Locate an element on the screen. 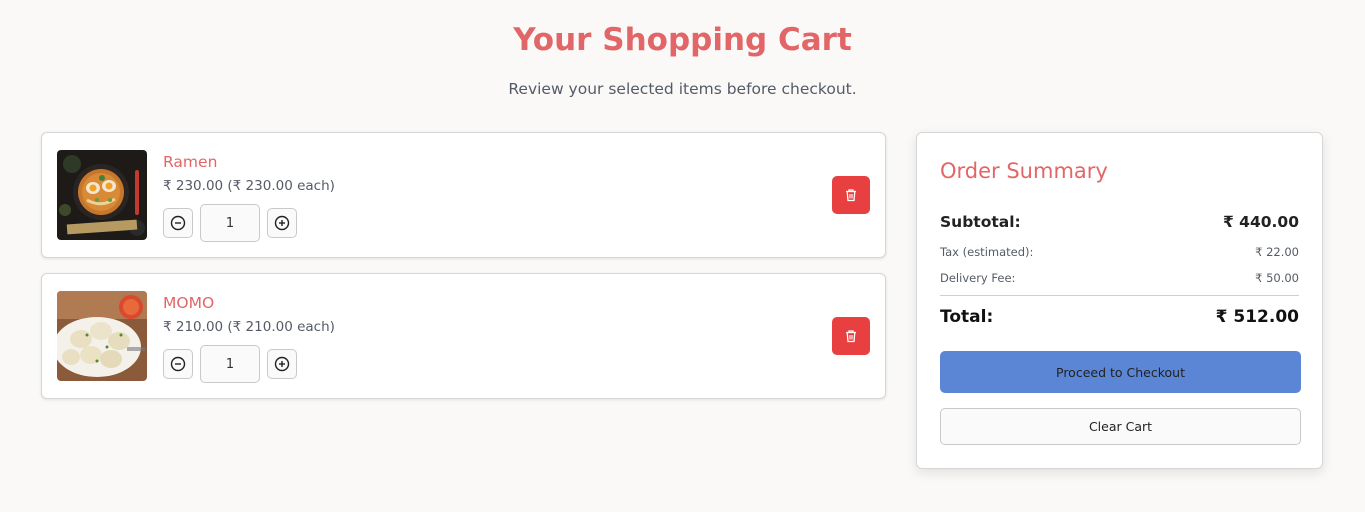 The image size is (1365, 512). summary-divider is located at coordinates (1119, 295).